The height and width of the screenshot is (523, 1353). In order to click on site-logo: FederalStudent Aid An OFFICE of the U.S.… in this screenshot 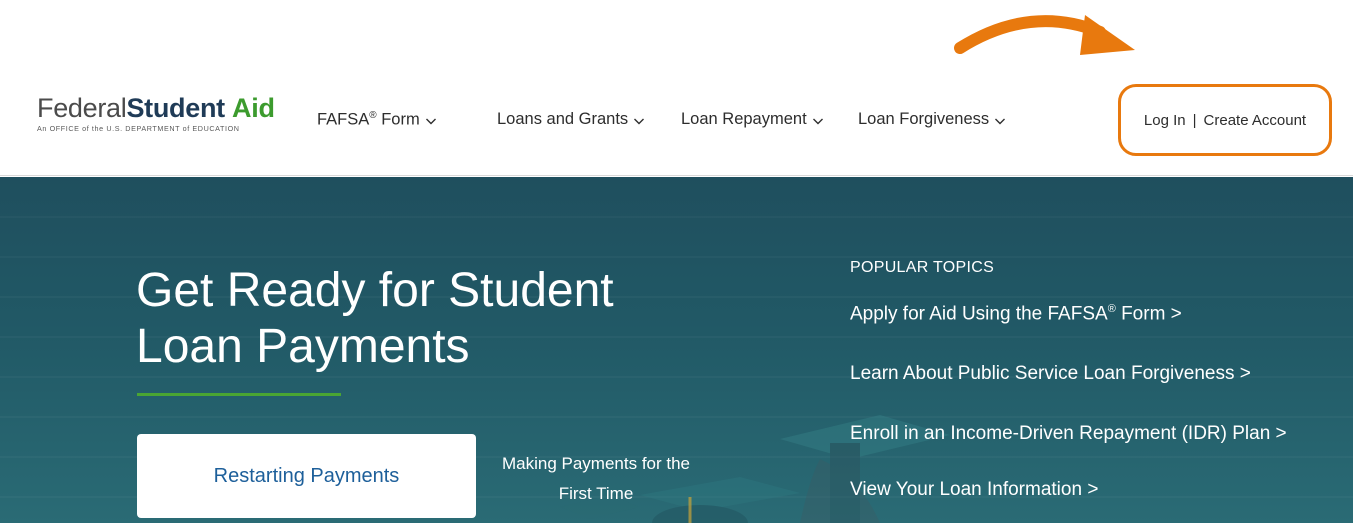, I will do `click(156, 113)`.